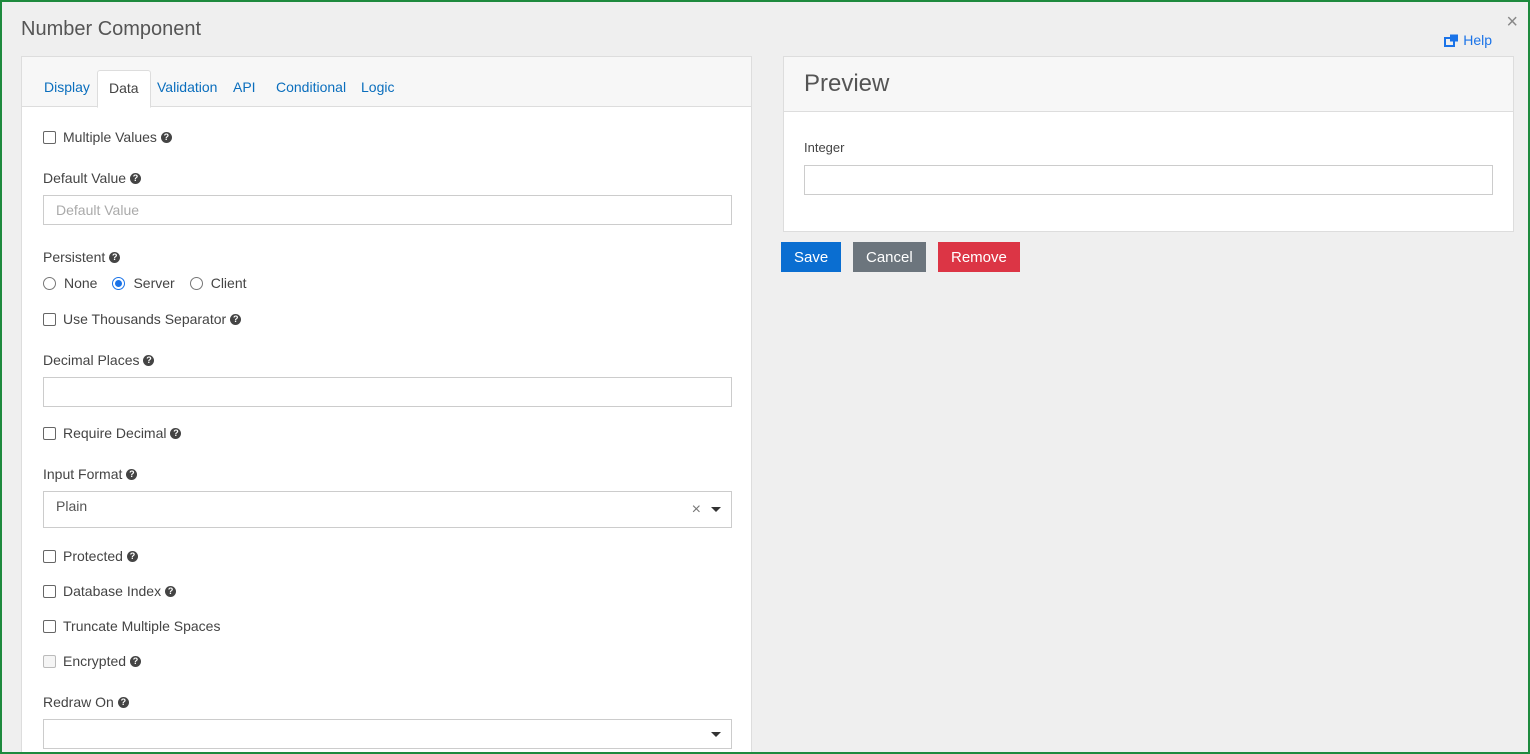 This screenshot has height=754, width=1530. What do you see at coordinates (142, 626) in the screenshot?
I see `truncate-spaces-label: Truncate Multiple Spaces` at bounding box center [142, 626].